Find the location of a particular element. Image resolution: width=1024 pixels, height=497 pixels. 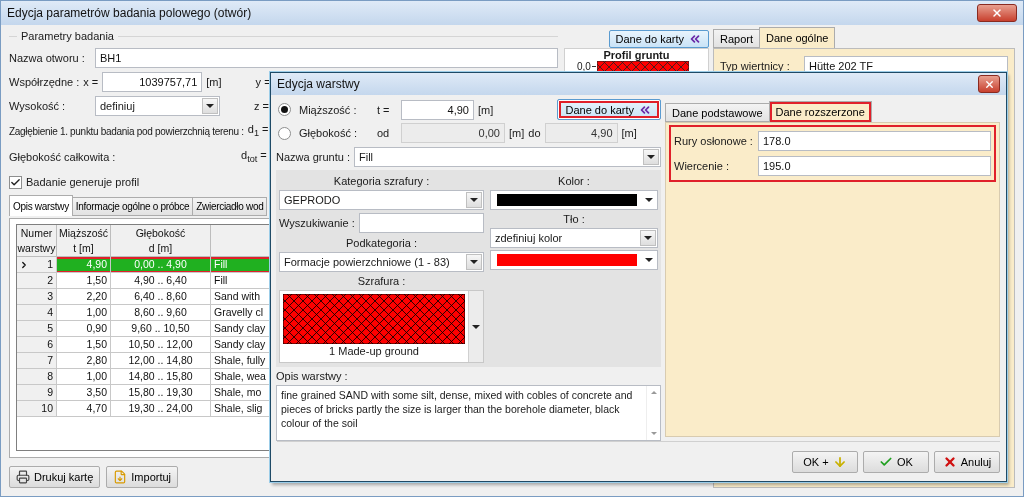

section-heading: Kolor : is located at coordinates (574, 181).